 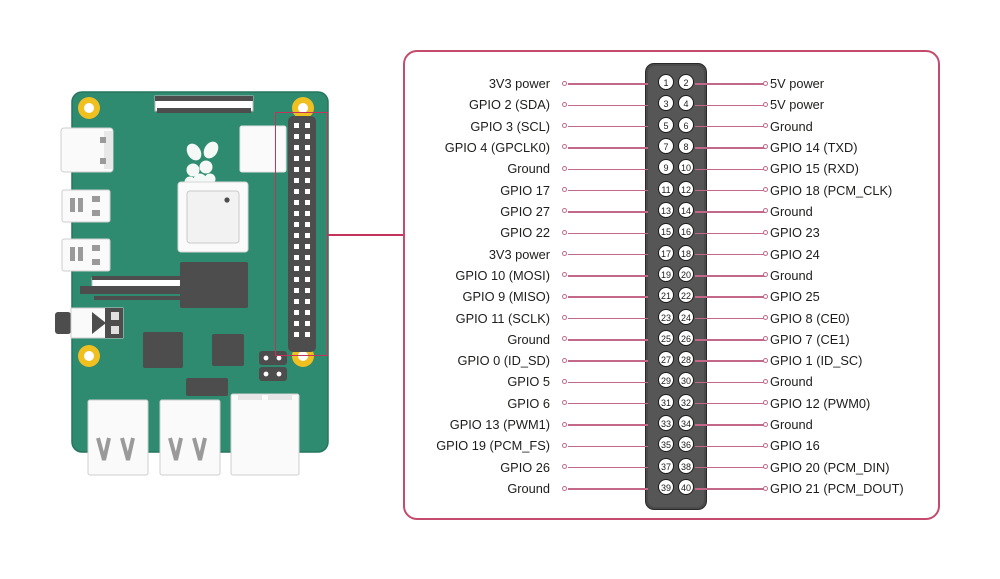 I want to click on pin-number-even: 4, so click(x=686, y=103).